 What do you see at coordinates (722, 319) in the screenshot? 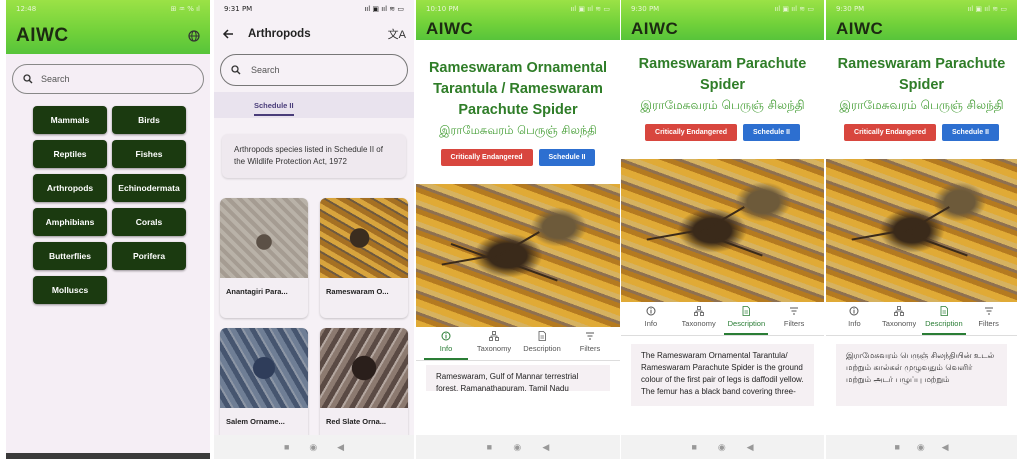
I see `detail-tab-bar: Info Taxonomy Description Filters` at bounding box center [722, 319].